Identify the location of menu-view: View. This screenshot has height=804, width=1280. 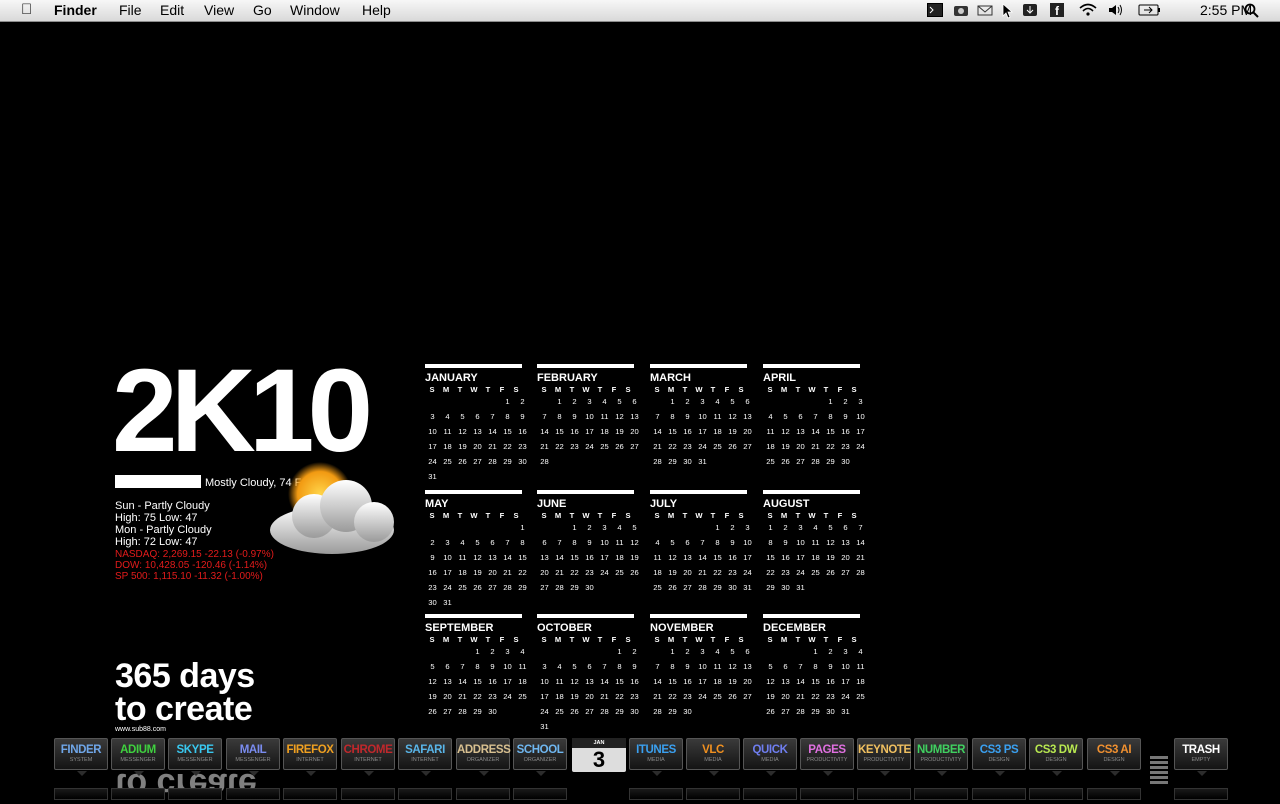
(219, 10).